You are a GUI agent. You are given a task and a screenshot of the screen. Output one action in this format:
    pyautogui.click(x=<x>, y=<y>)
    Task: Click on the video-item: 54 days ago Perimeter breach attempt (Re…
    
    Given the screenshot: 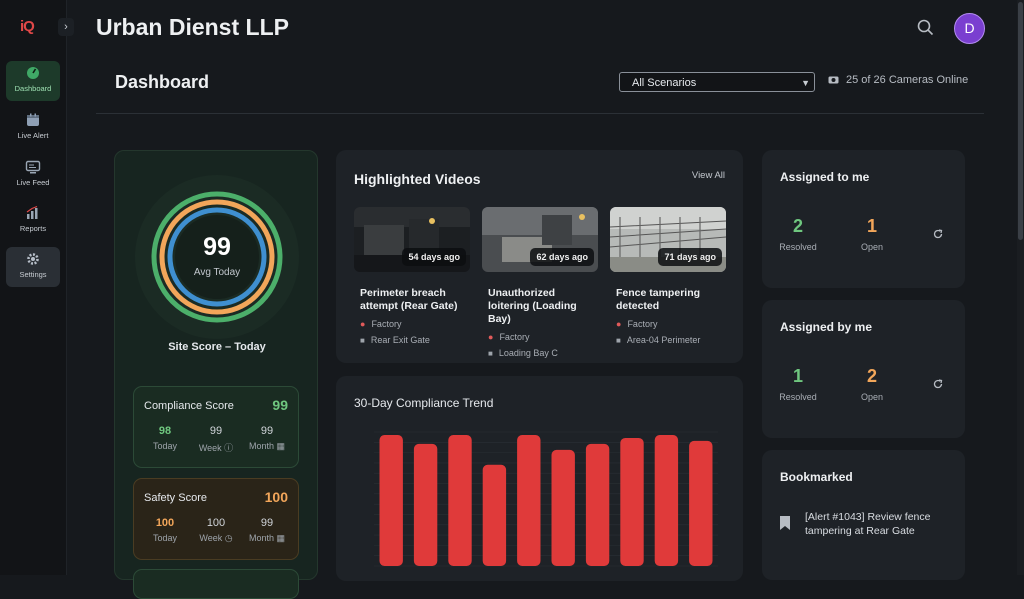 What is the action you would take?
    pyautogui.click(x=412, y=276)
    